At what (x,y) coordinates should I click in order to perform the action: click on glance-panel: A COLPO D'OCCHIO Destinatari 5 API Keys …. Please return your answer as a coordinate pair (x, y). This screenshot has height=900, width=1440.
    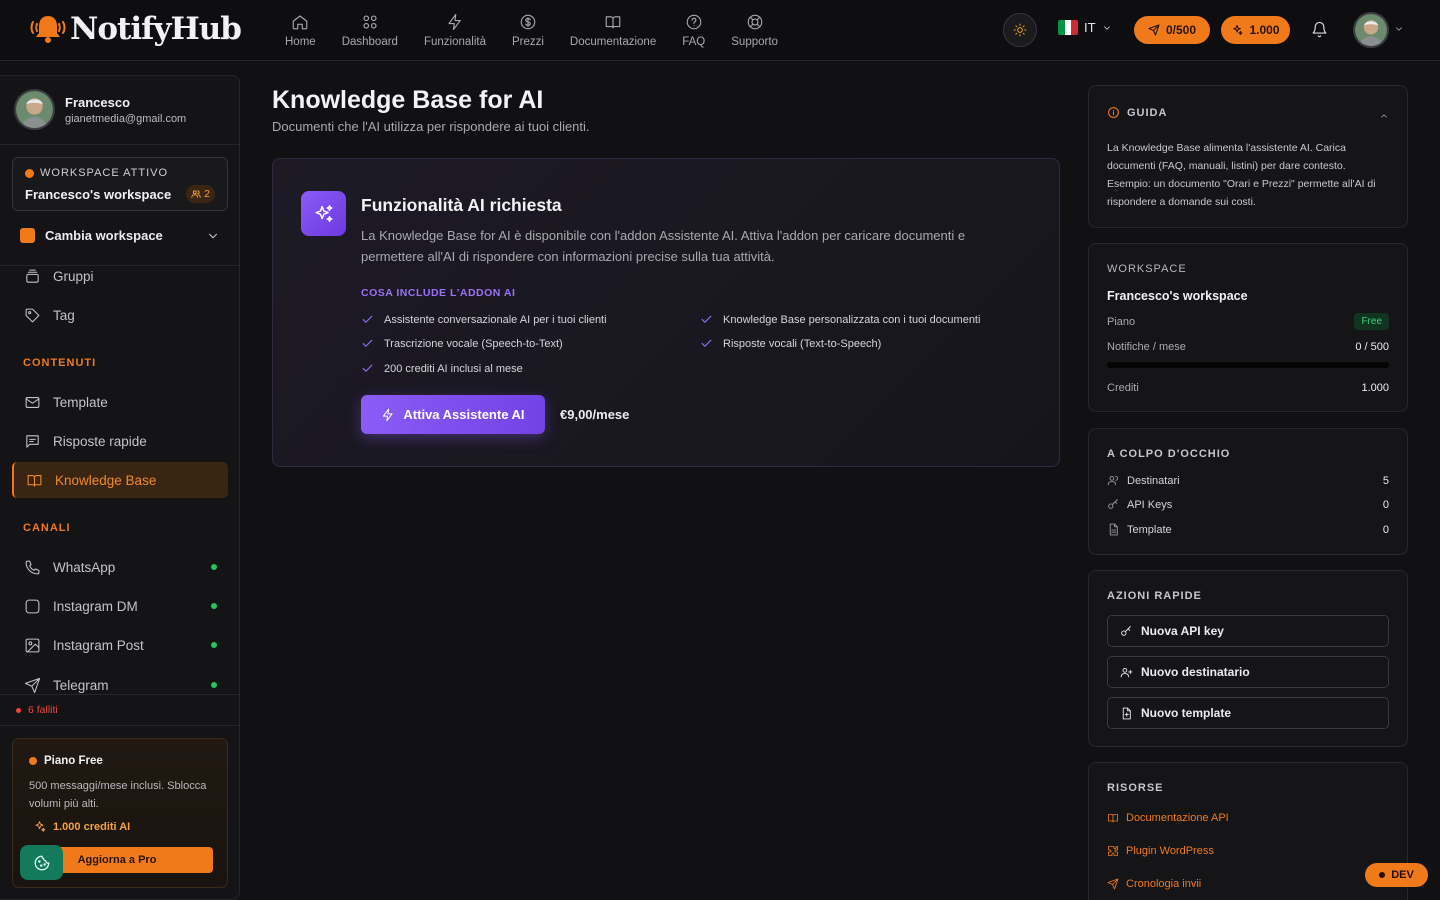
    Looking at the image, I should click on (1248, 491).